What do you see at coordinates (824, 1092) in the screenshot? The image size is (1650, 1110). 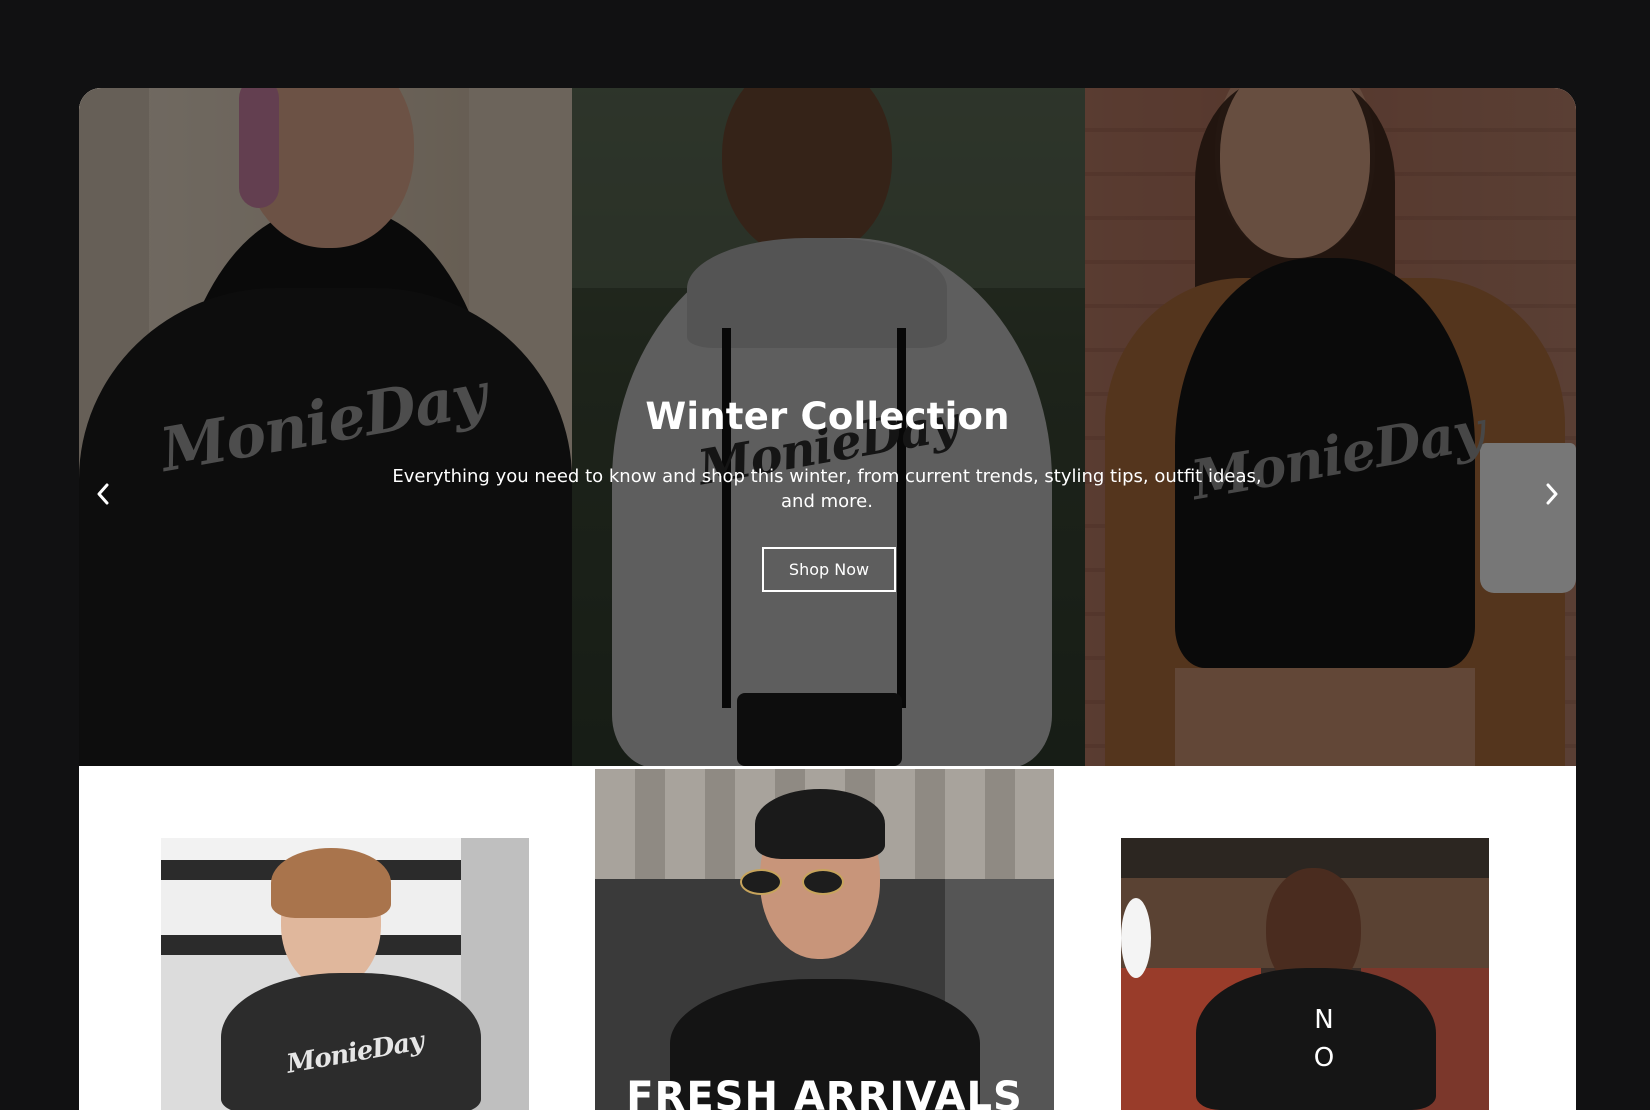 I see `collection-title: FRESH ARRIVALS` at bounding box center [824, 1092].